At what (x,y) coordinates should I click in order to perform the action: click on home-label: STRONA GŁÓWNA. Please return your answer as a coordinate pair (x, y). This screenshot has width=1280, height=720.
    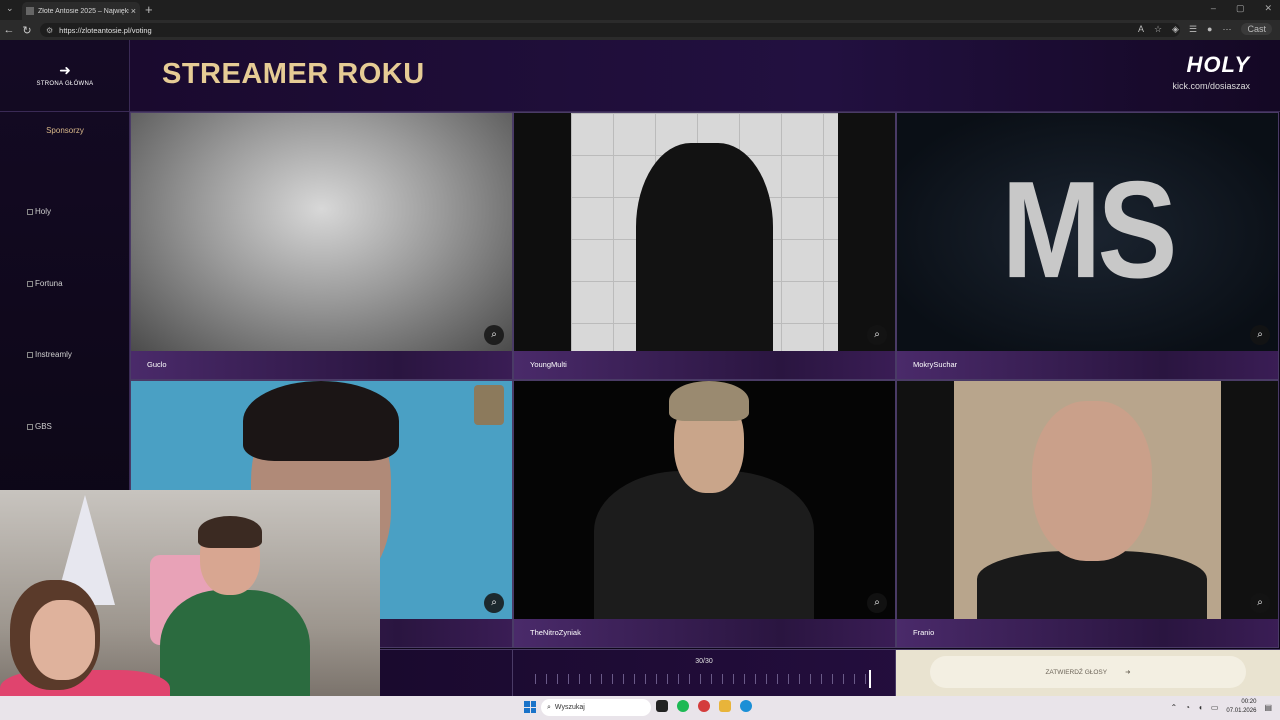
    Looking at the image, I should click on (65, 84).